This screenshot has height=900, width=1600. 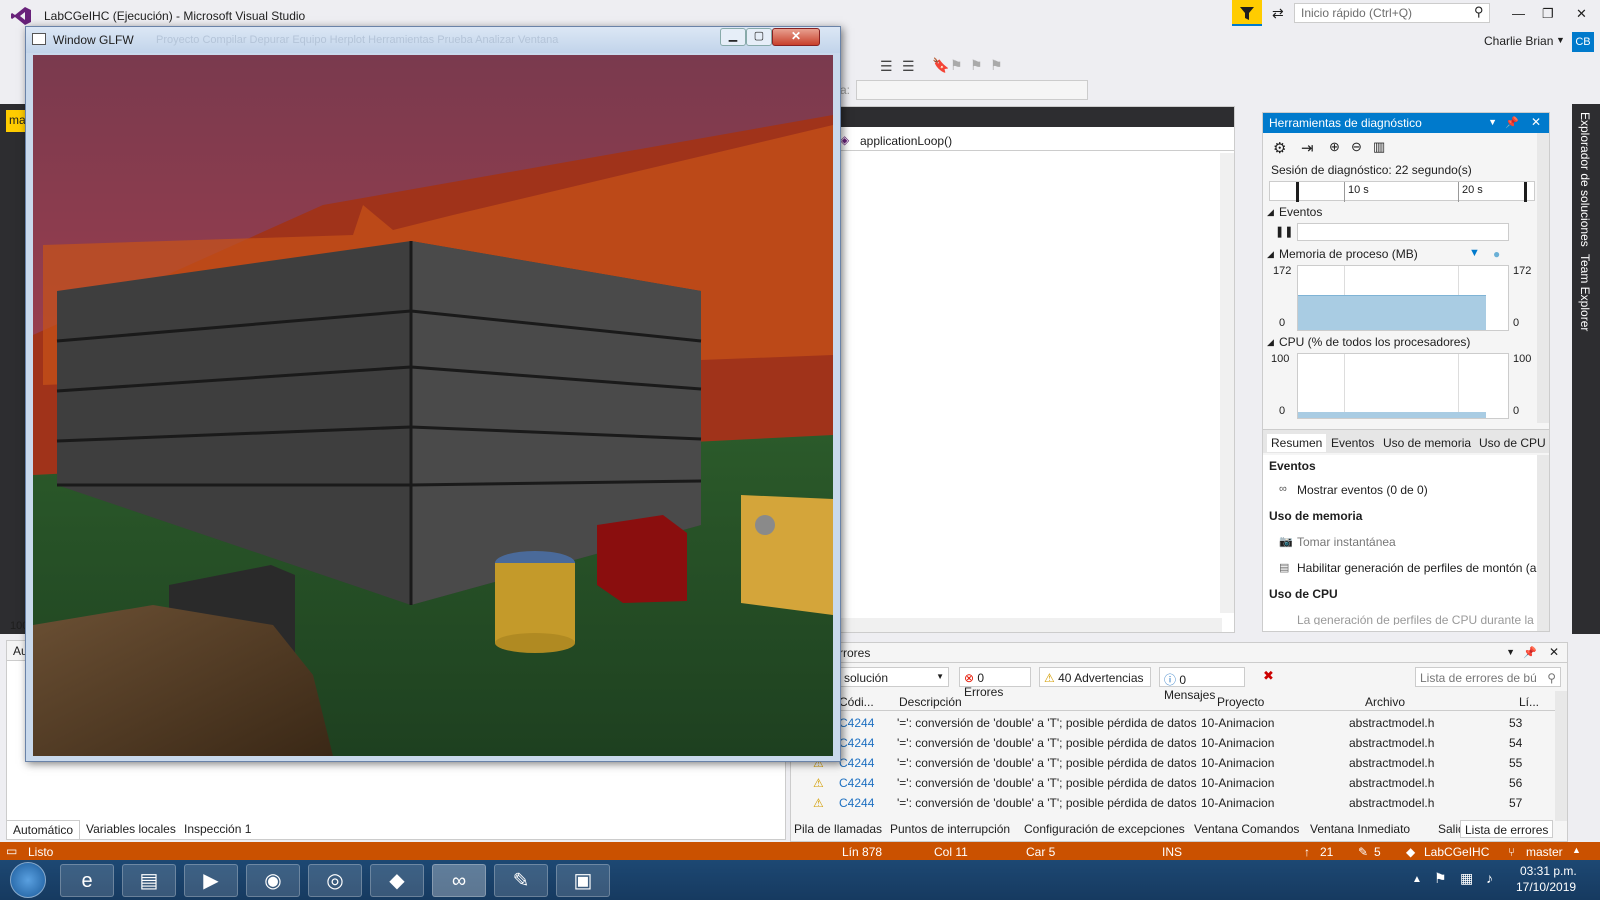 I want to click on scope-select: solución ▼, so click(x=894, y=677).